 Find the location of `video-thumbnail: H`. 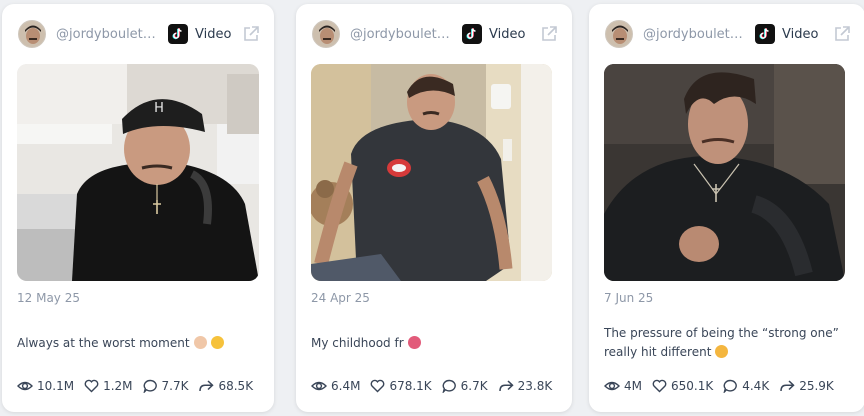

video-thumbnail: H is located at coordinates (138, 172).